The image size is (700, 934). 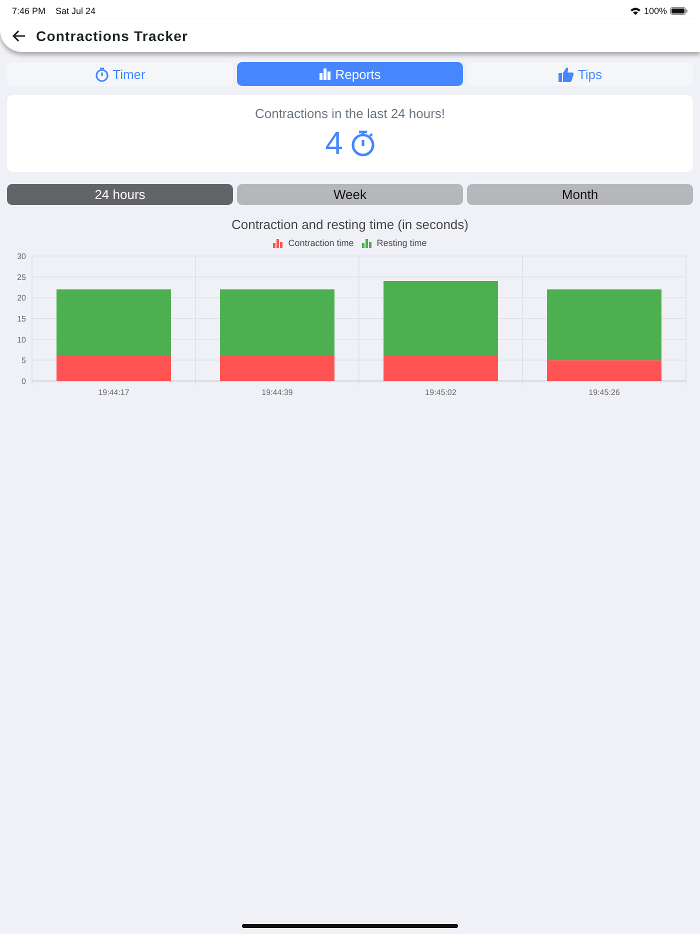 I want to click on legend-label: Resting time, so click(x=401, y=243).